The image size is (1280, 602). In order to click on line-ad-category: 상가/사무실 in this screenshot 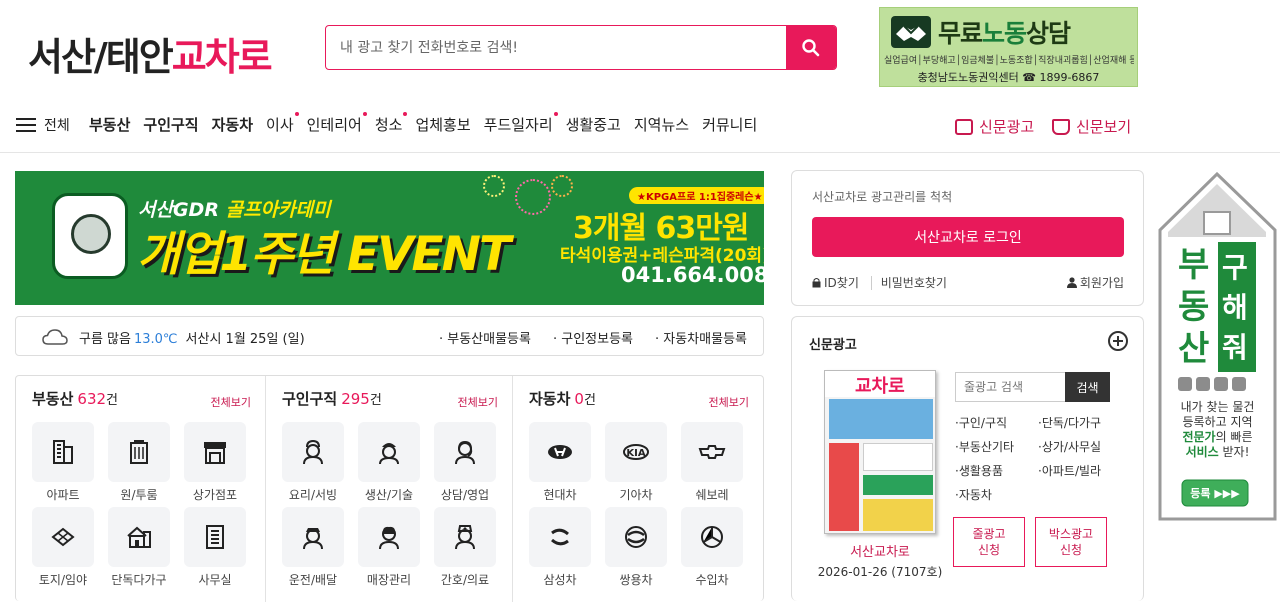, I will do `click(1081, 446)`.